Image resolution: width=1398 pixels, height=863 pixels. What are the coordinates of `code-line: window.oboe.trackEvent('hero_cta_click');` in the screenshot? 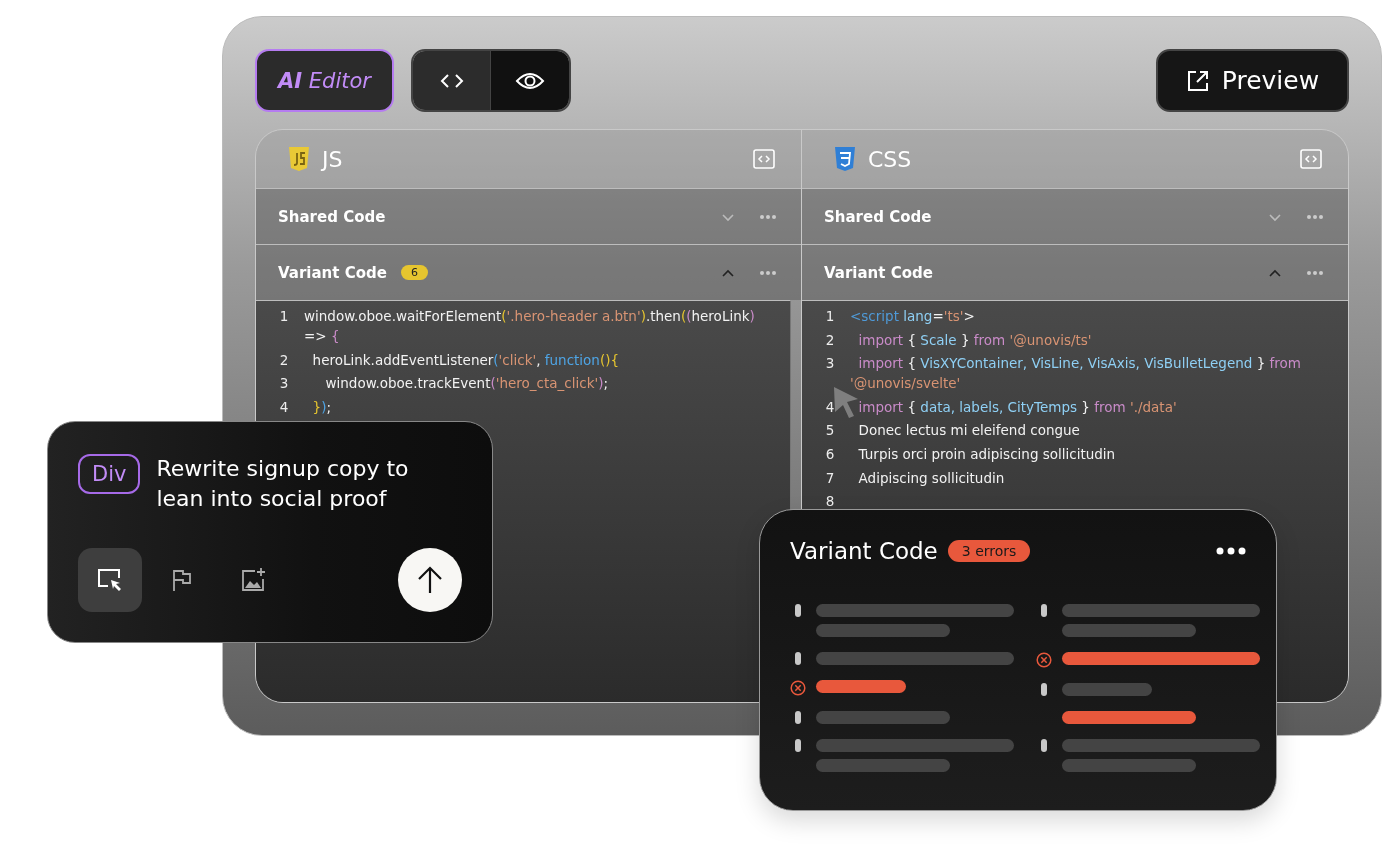 It's located at (466, 384).